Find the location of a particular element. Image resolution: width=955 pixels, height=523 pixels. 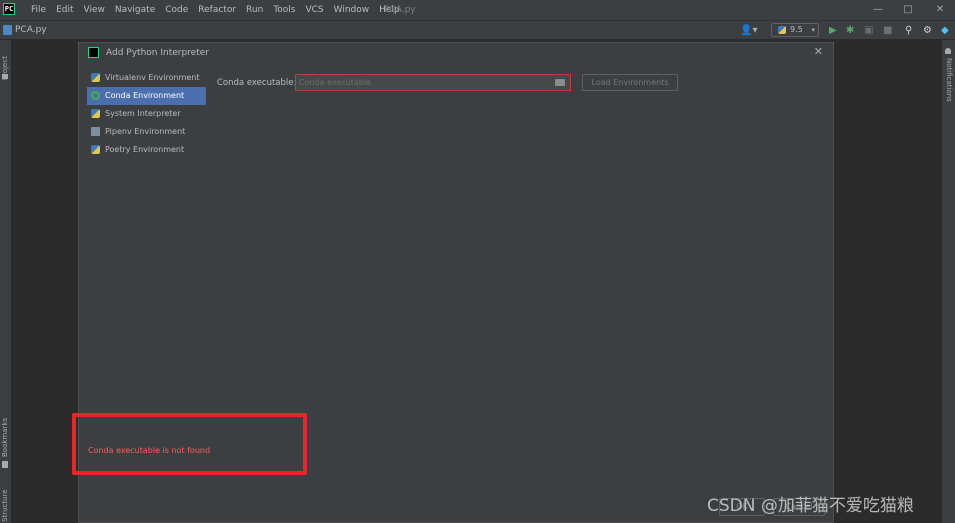

interpreter-type-pipenv: Pipenv Environment is located at coordinates (146, 132).